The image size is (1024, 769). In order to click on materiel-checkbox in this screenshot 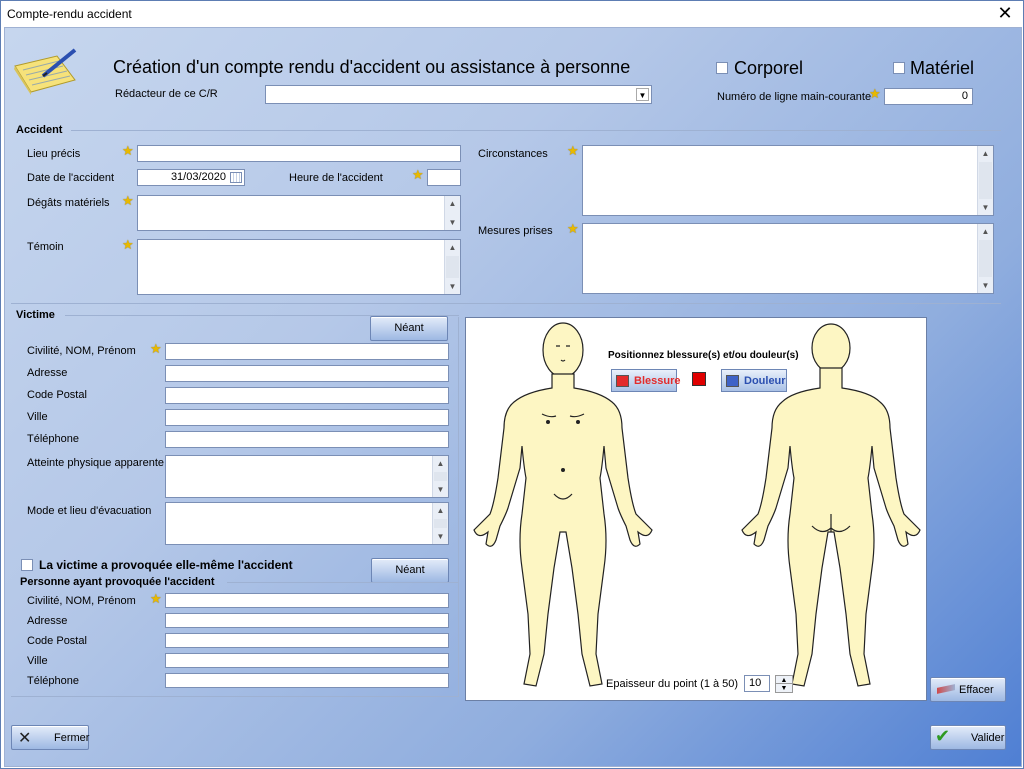, I will do `click(899, 68)`.